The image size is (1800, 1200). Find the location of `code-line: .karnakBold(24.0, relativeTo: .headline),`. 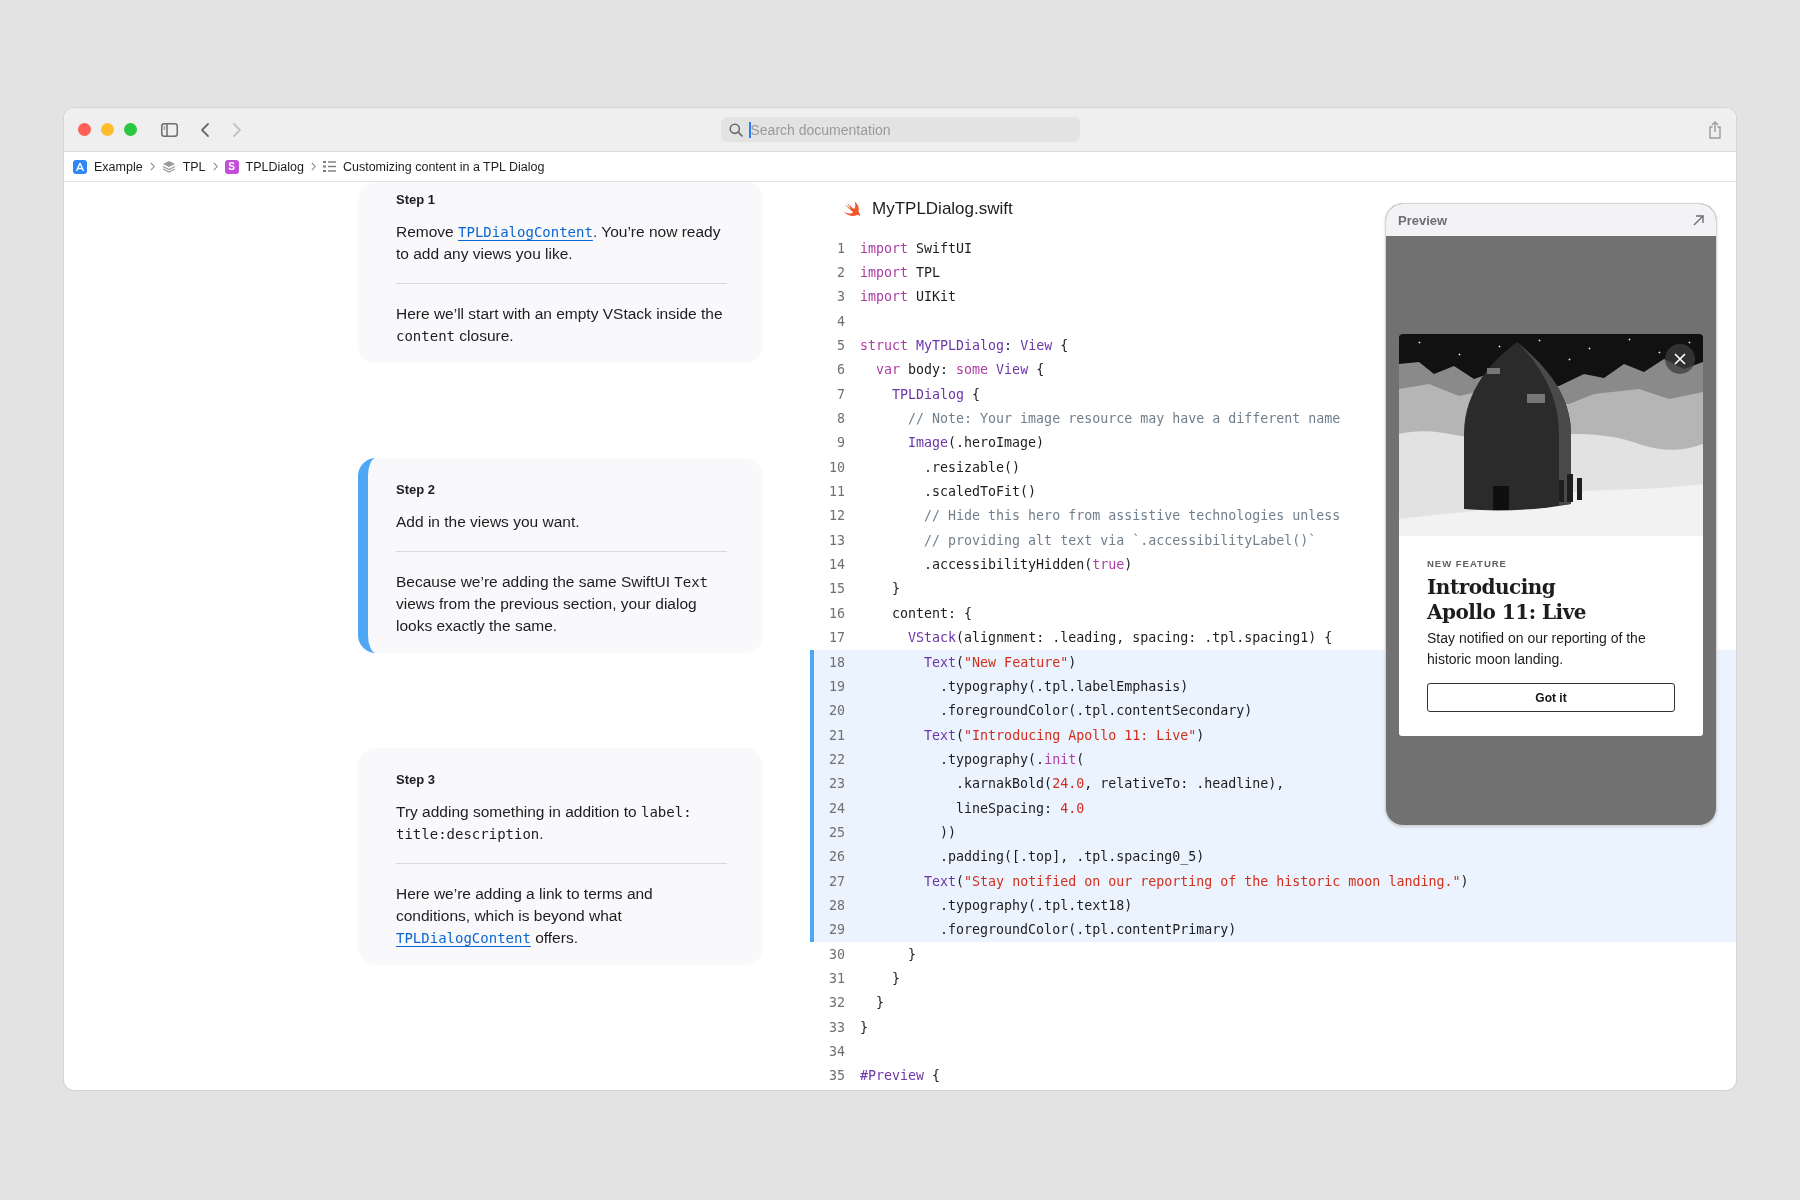

code-line: .karnakBold(24.0, relativeTo: .headline), is located at coordinates (1120, 784).